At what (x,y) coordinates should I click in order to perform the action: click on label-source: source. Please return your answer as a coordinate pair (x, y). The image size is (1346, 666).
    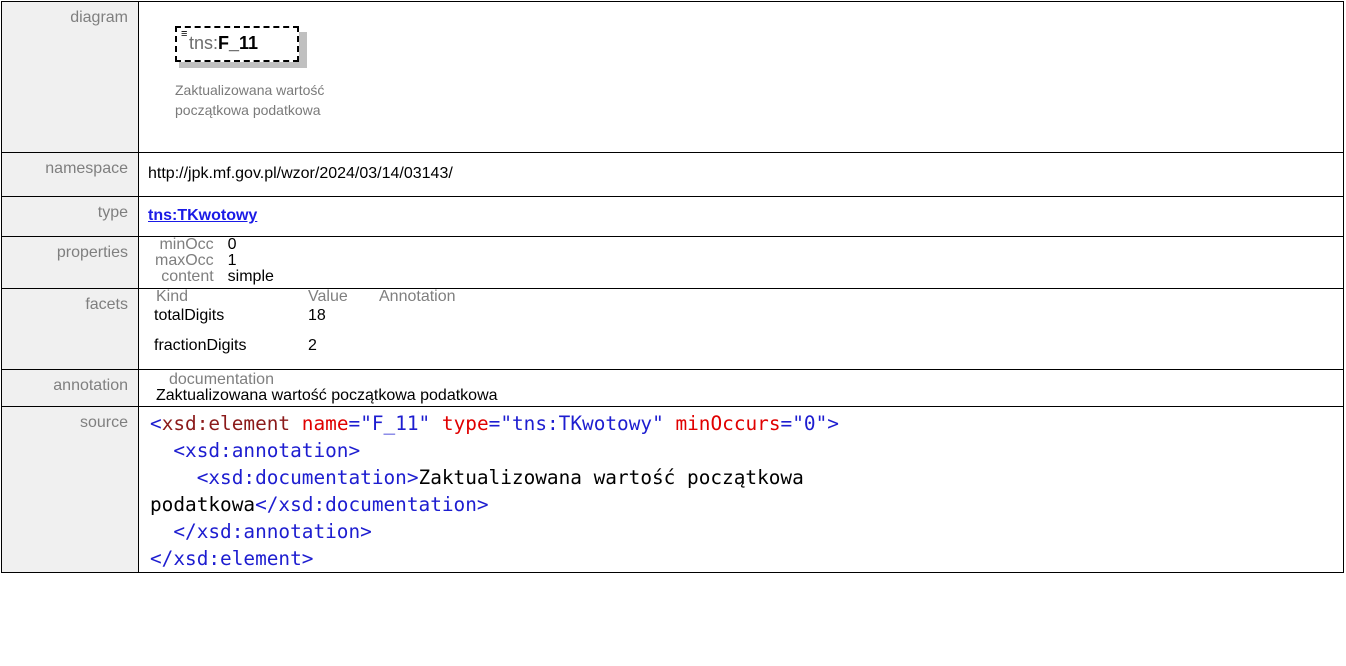
    Looking at the image, I should click on (70, 489).